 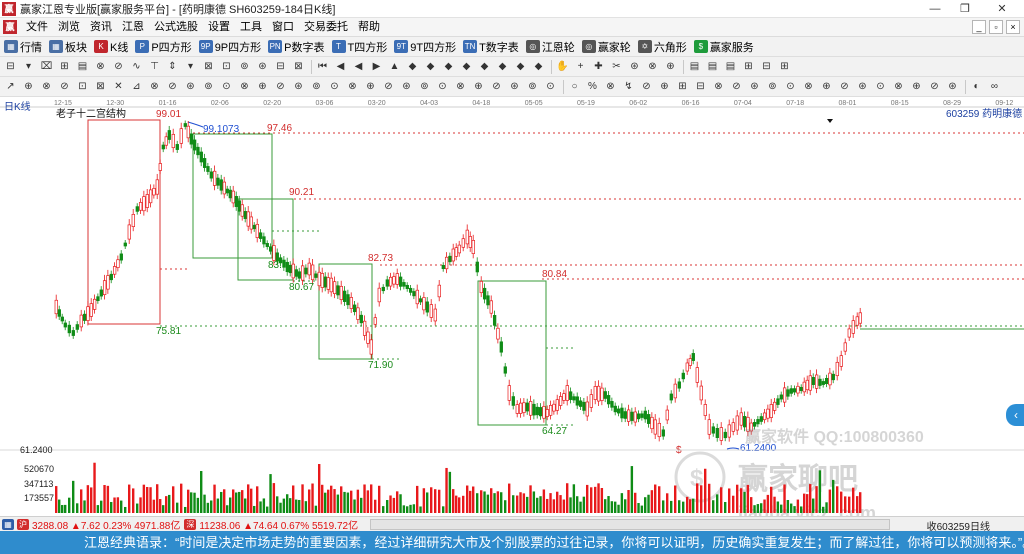 I want to click on toolbar2-tool-icon: ⊗, so click(x=652, y=66).